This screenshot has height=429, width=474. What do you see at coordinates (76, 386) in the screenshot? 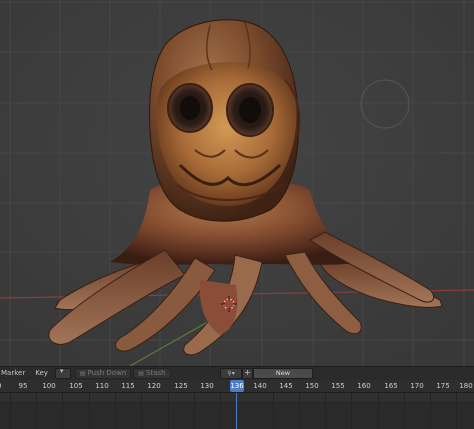
I see `frame-number: 105` at bounding box center [76, 386].